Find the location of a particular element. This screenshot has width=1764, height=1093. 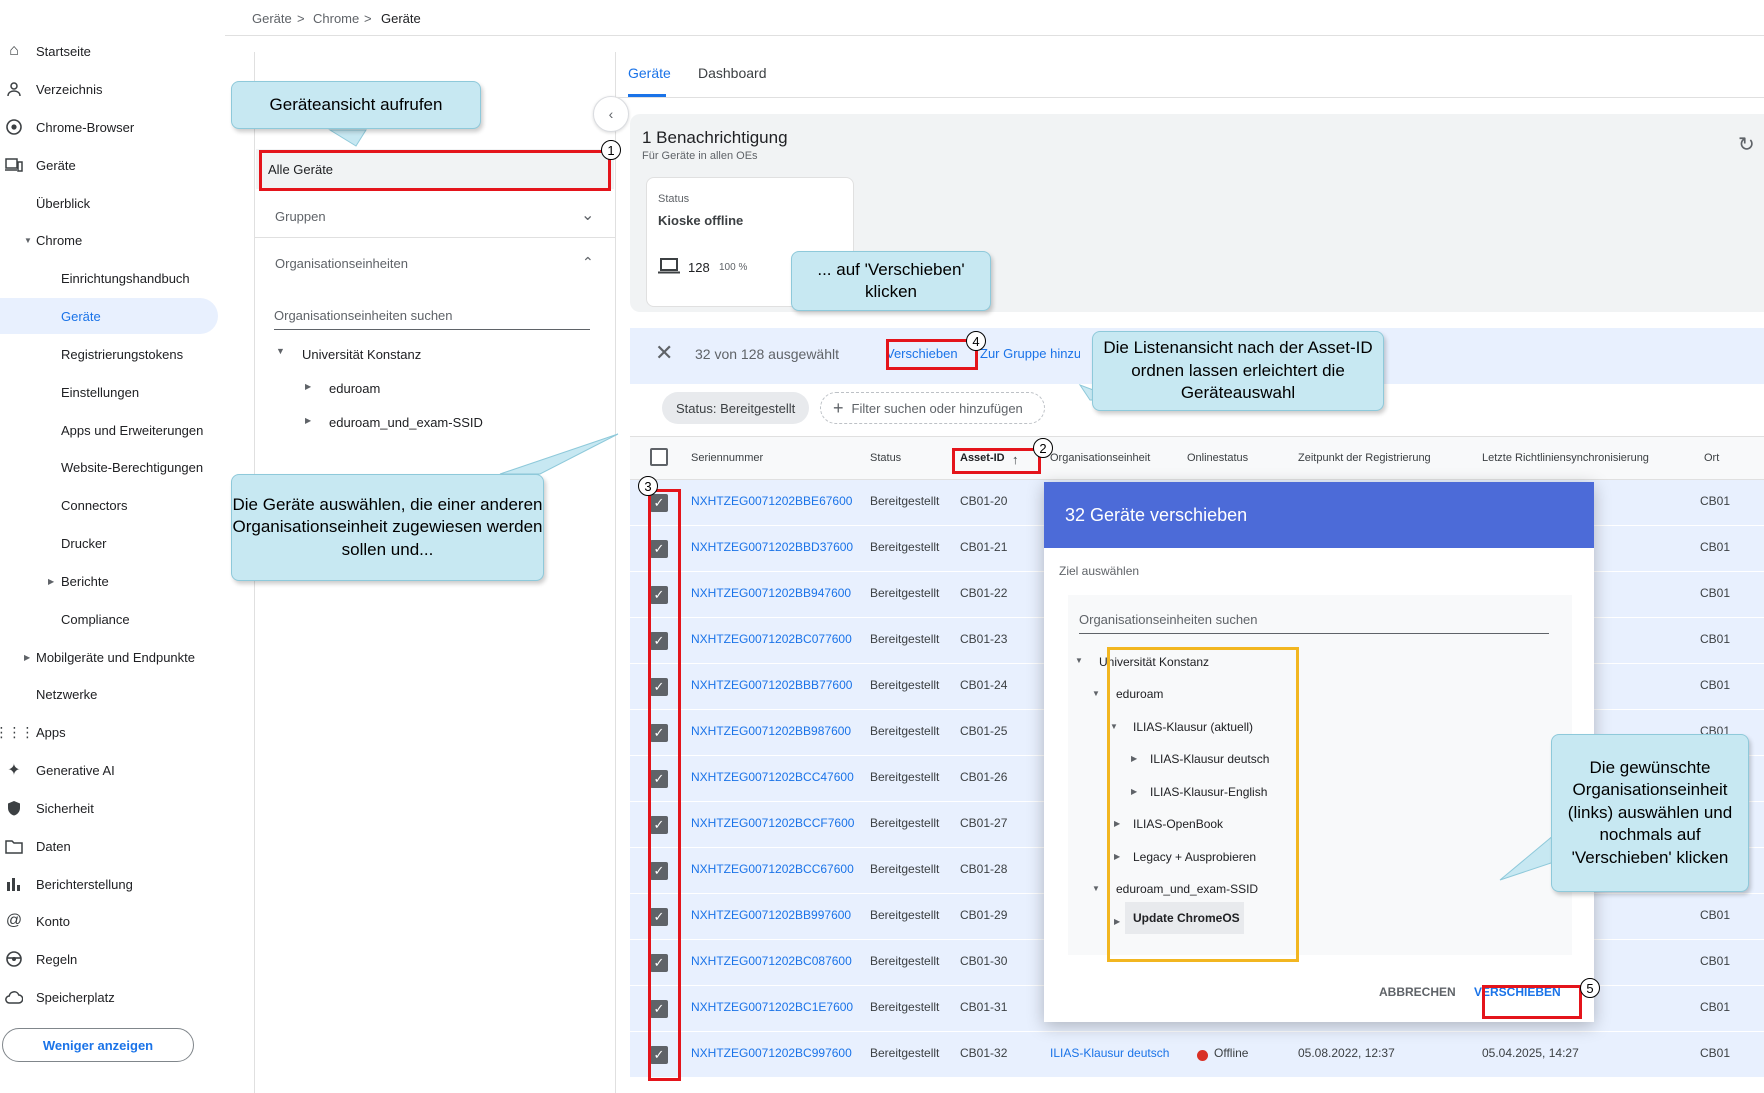

callout-step-1: Geräteansicht aufrufen is located at coordinates (356, 105).